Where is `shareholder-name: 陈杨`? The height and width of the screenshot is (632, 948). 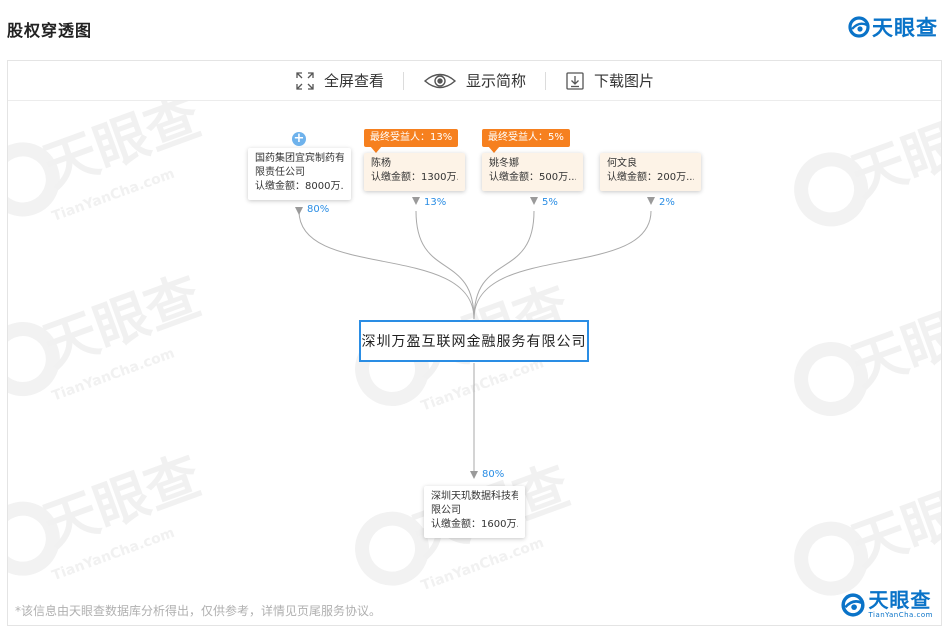 shareholder-name: 陈杨 is located at coordinates (381, 163).